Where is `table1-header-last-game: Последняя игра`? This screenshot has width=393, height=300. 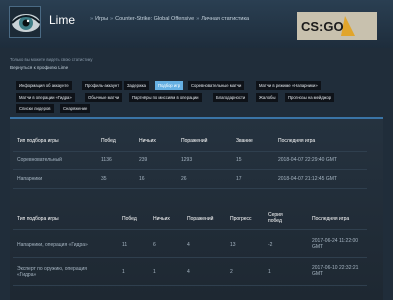 table1-header-last-game: Последняя игра is located at coordinates (297, 141).